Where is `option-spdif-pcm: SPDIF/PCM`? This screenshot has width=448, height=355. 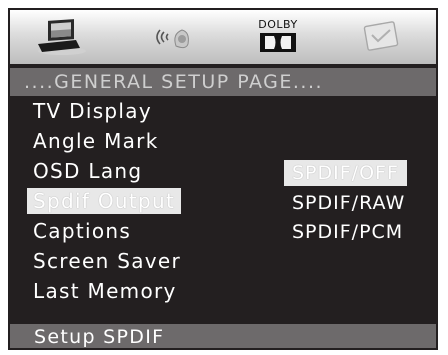
option-spdif-pcm: SPDIF/PCM is located at coordinates (347, 232).